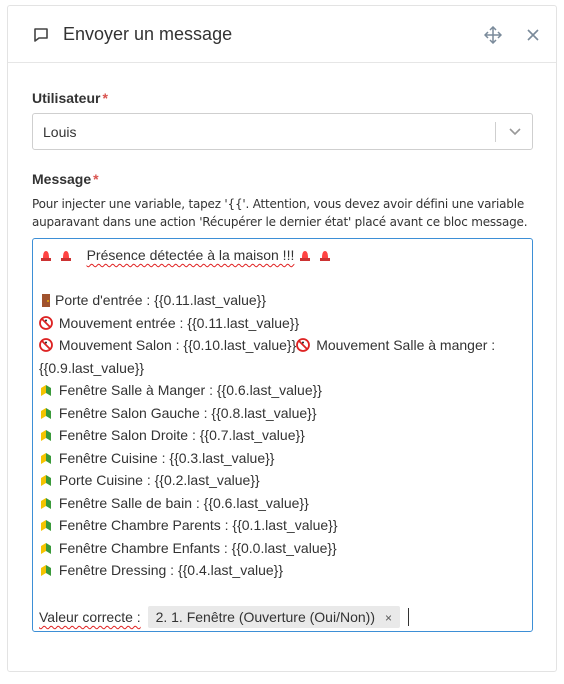 The width and height of the screenshot is (564, 684). I want to click on variable-tag: 2. 1. Fenêtre (Ouverture (Oui/Non)) ×, so click(273, 617).